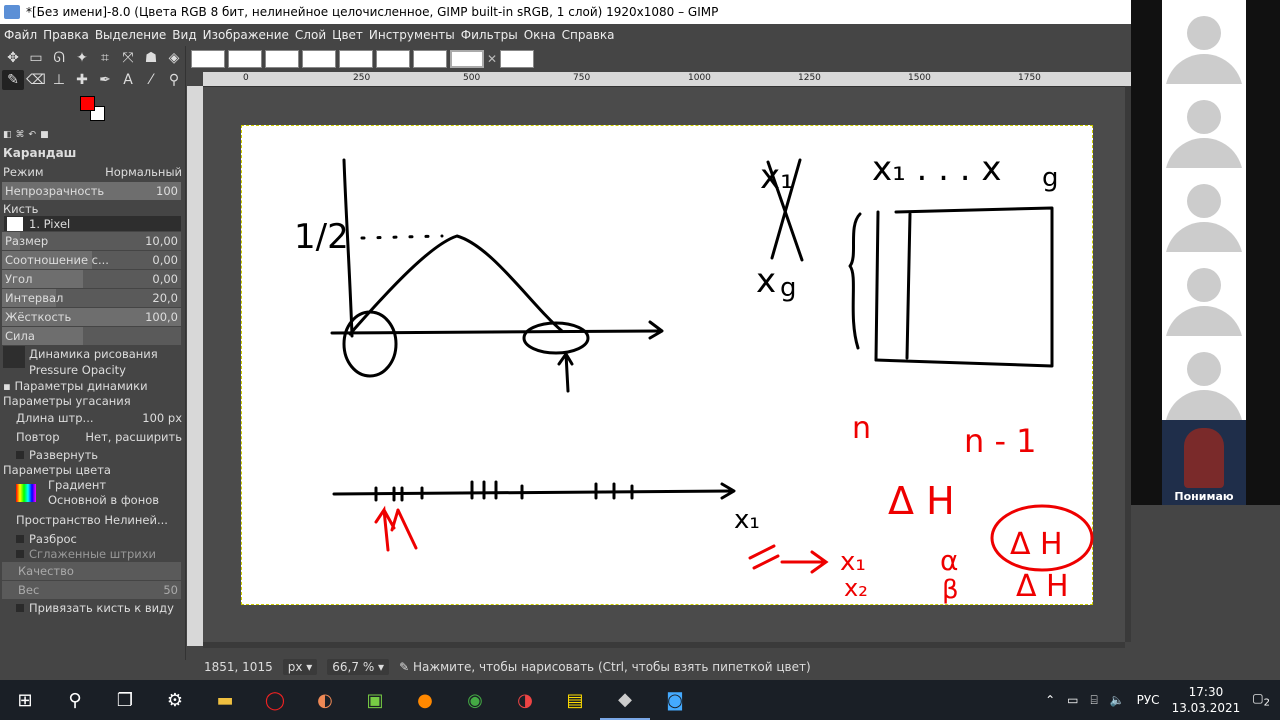 The height and width of the screenshot is (720, 1280). I want to click on tray-chevron-up-icon: ⌃, so click(1050, 700).